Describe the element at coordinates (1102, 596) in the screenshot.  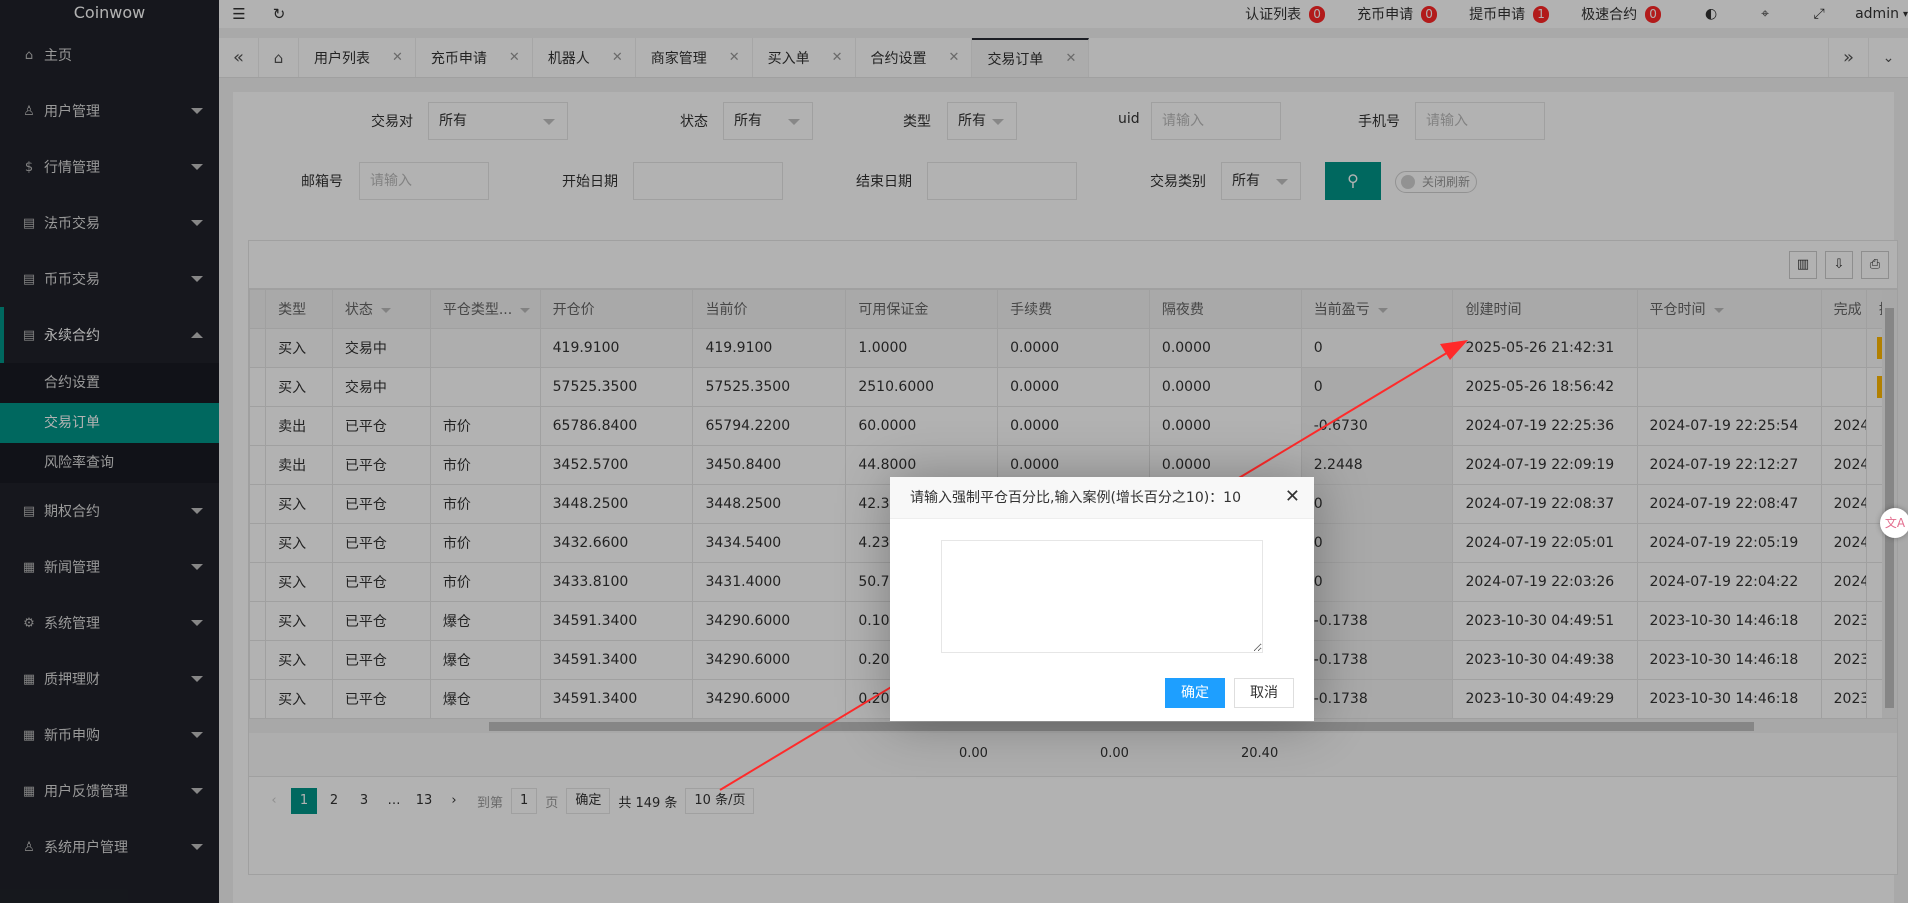
I see `percentage-textarea` at that location.